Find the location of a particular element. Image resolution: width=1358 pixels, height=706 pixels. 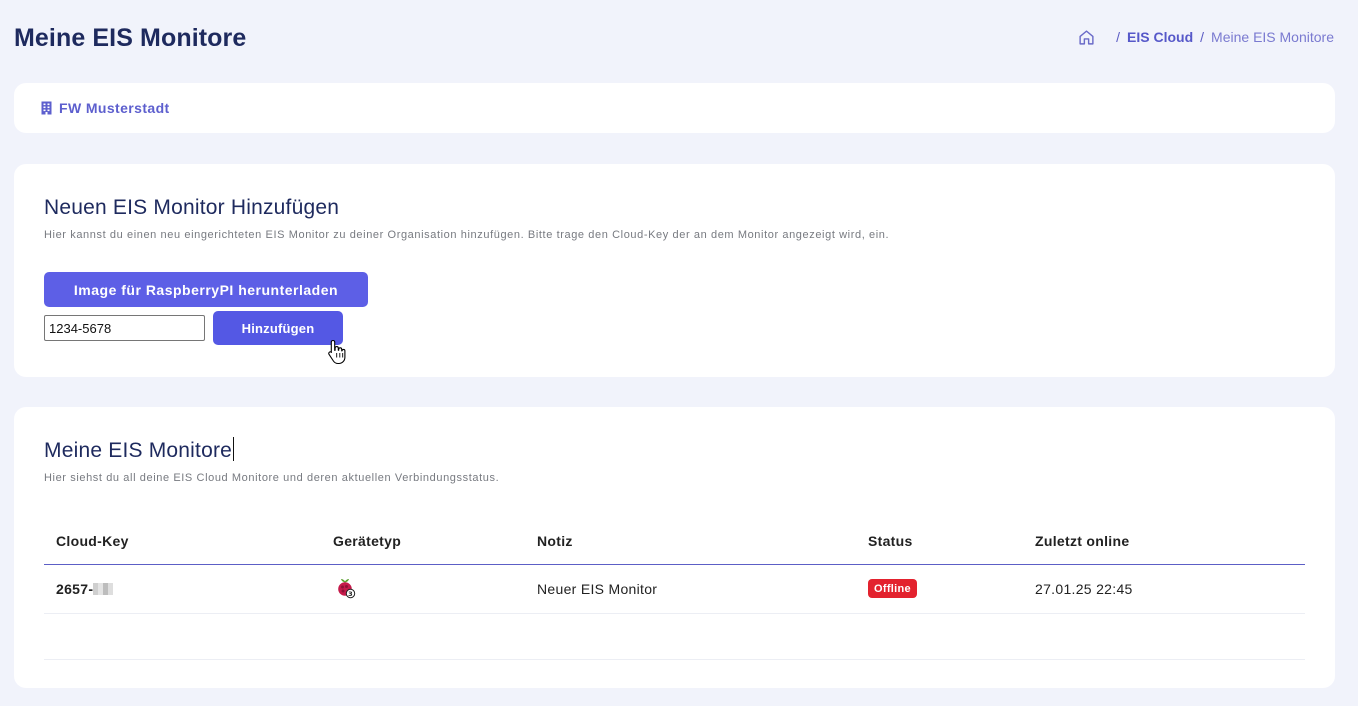

device-version-badge: 3 is located at coordinates (350, 594).